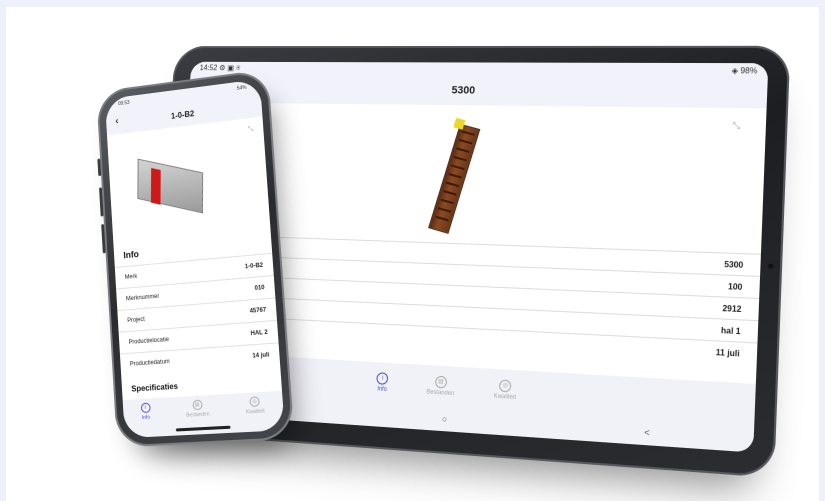 This screenshot has height=501, width=825. I want to click on volume-down-button, so click(103, 239).